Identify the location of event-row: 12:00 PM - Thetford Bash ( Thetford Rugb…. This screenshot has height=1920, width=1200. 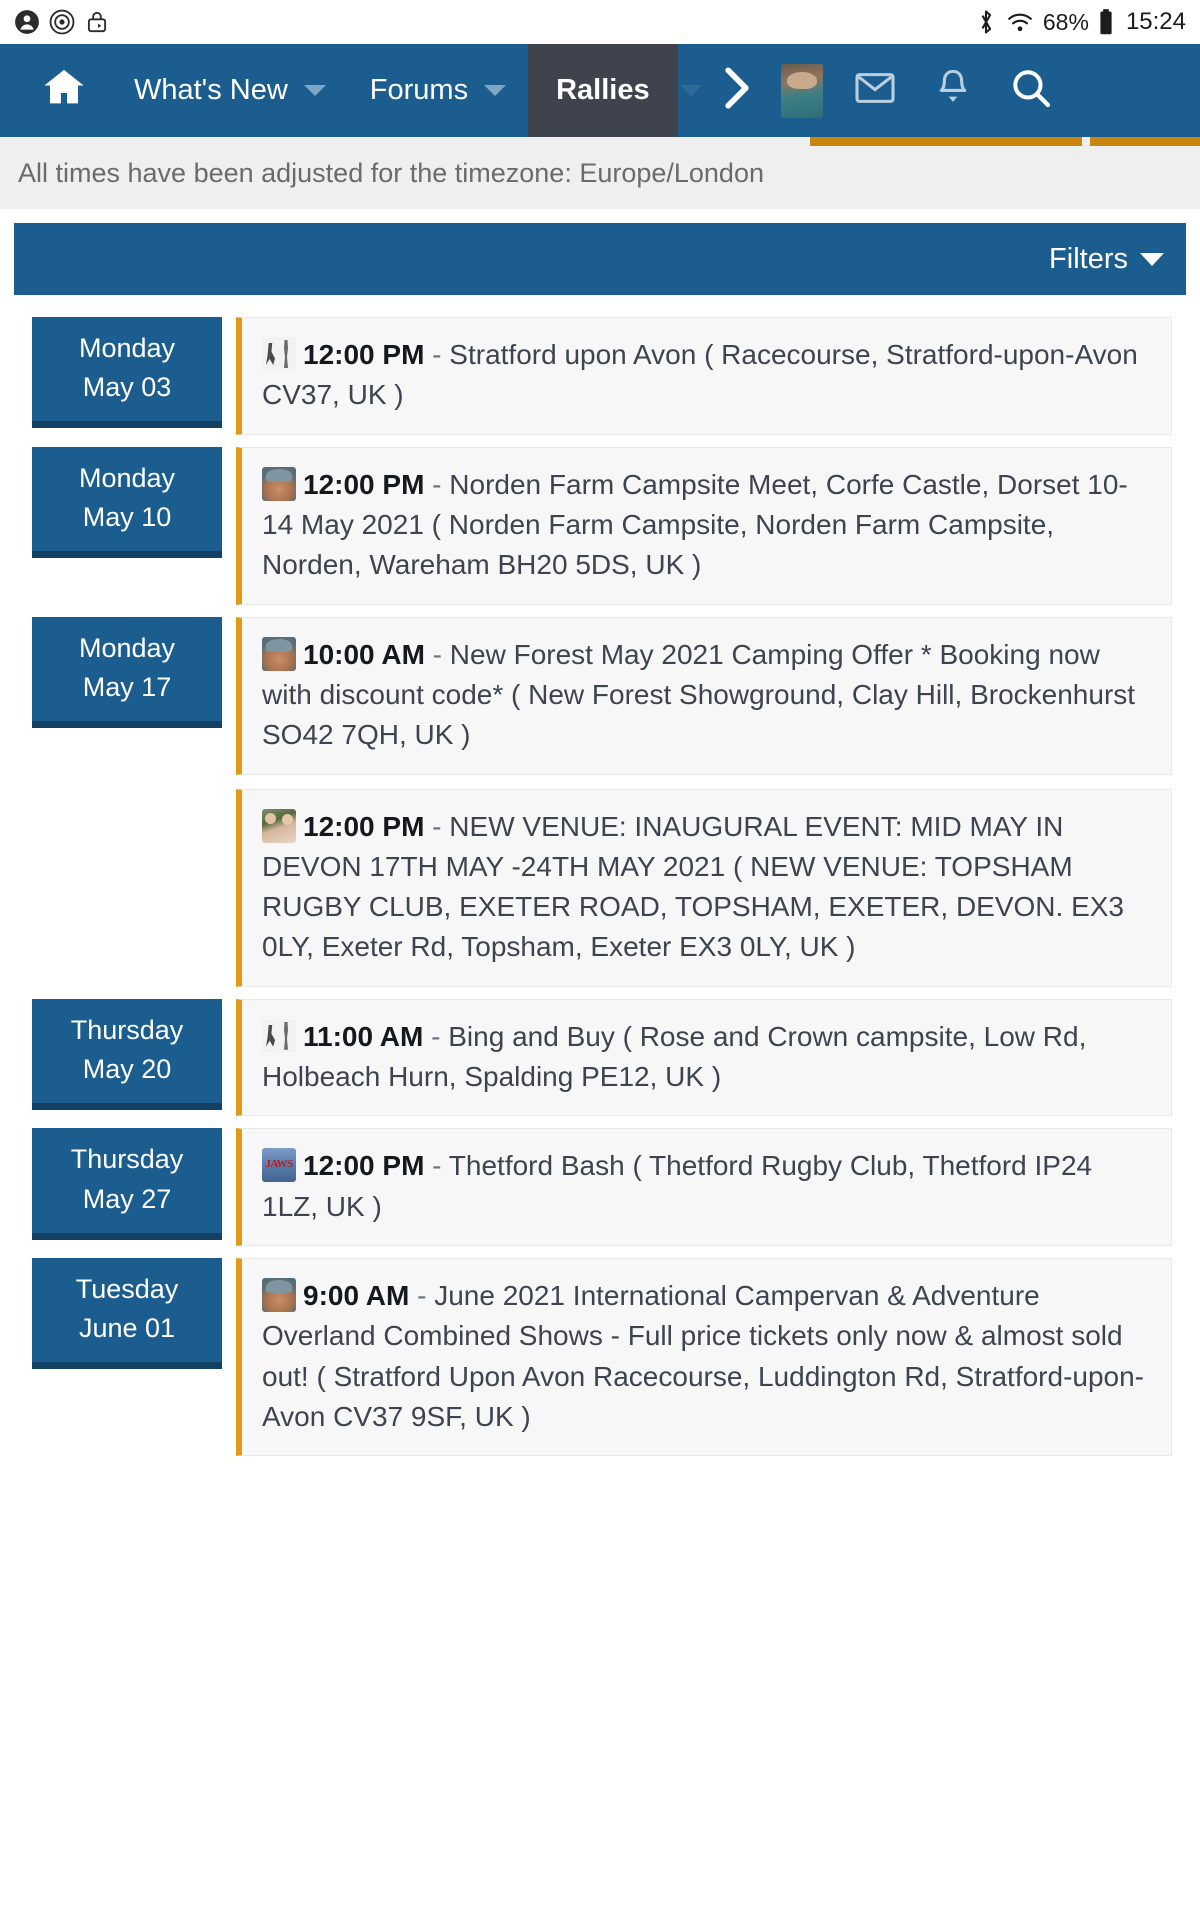
(704, 1187).